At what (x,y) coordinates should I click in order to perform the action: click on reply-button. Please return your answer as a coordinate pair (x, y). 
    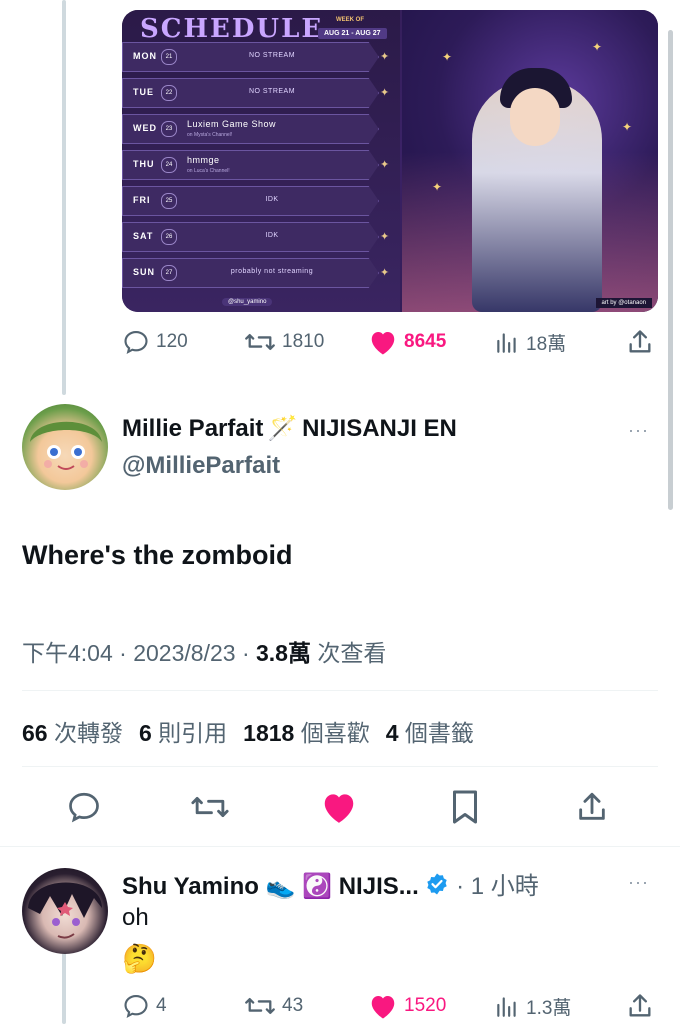
    Looking at the image, I should click on (84, 807).